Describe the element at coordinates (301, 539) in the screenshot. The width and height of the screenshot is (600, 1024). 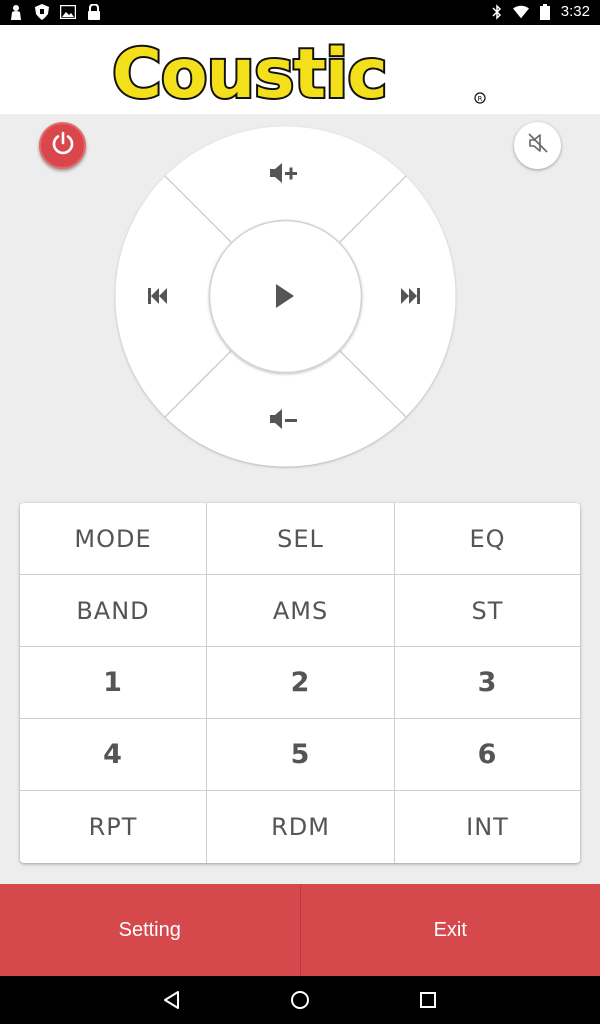
I see `sel-key: SEL` at that location.